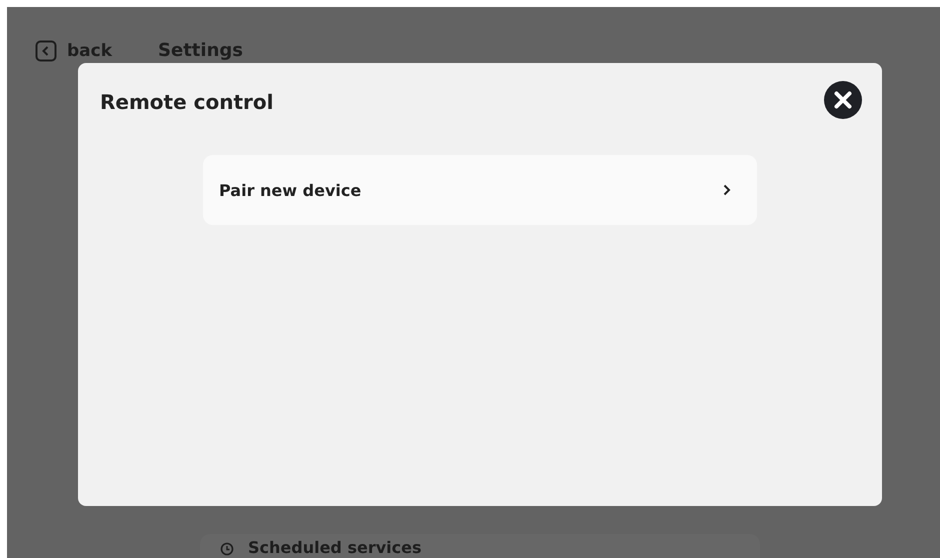  Describe the element at coordinates (480, 546) in the screenshot. I see `settings-item: Scheduled services` at that location.